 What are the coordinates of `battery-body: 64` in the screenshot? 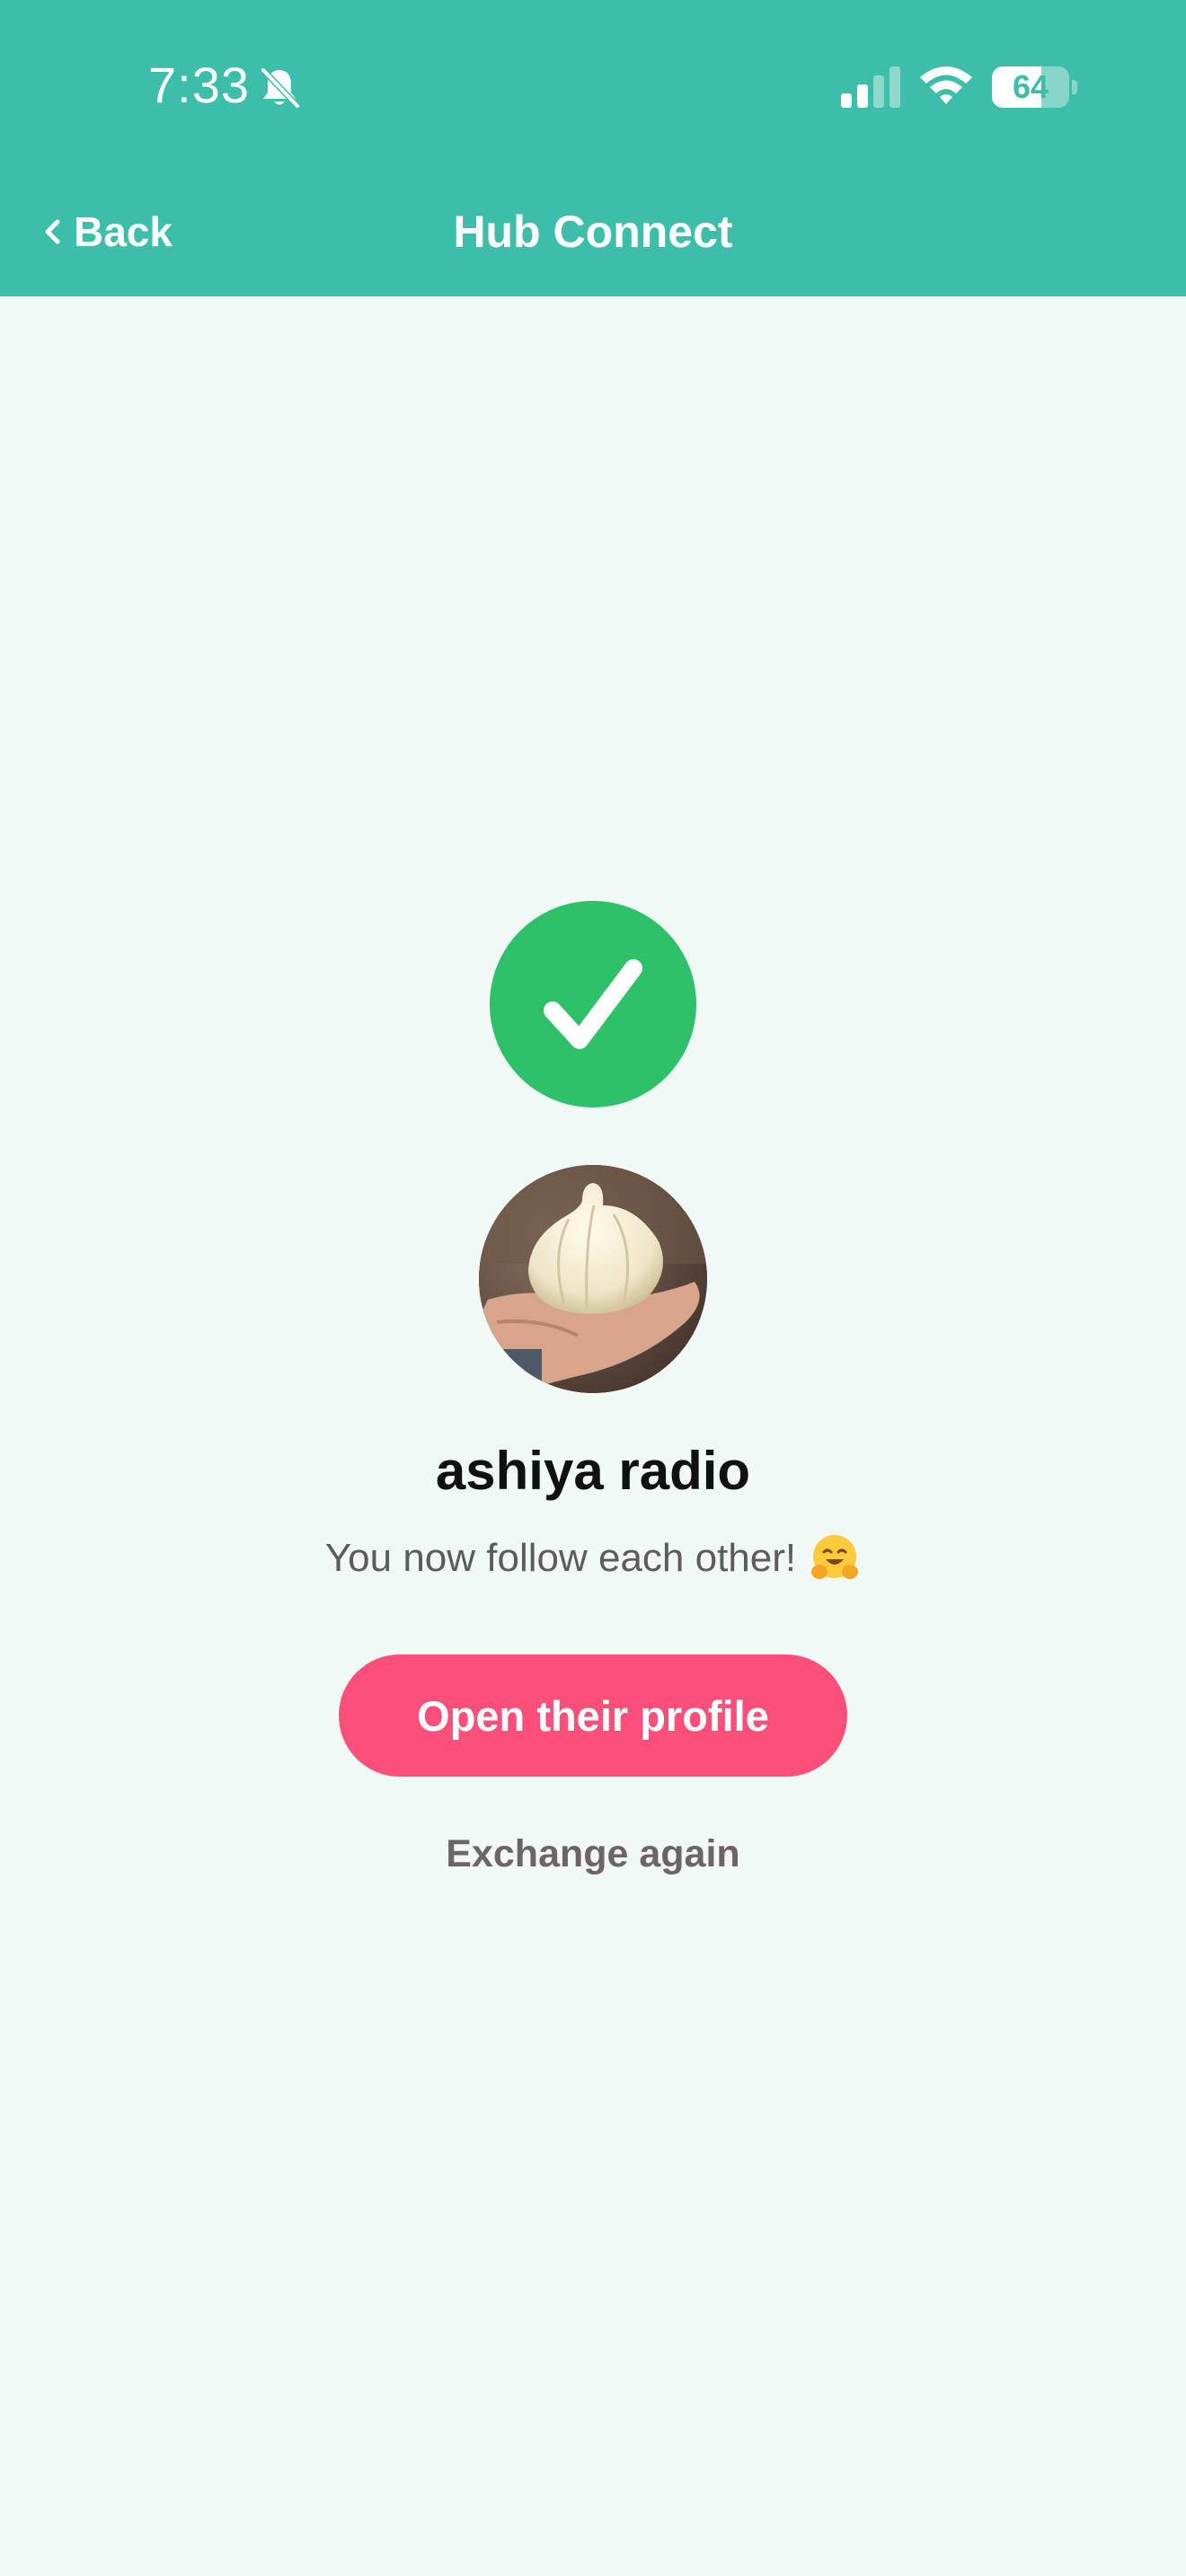 It's located at (1030, 87).